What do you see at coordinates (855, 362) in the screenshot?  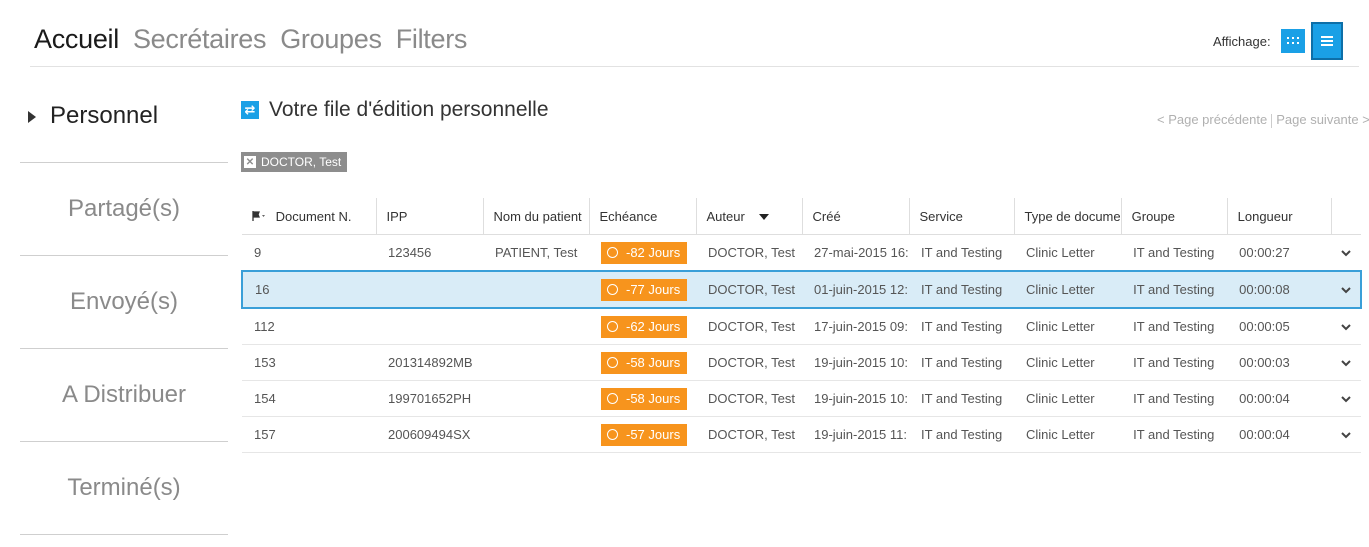 I see `cell-created: 19-juin-2015 10:` at bounding box center [855, 362].